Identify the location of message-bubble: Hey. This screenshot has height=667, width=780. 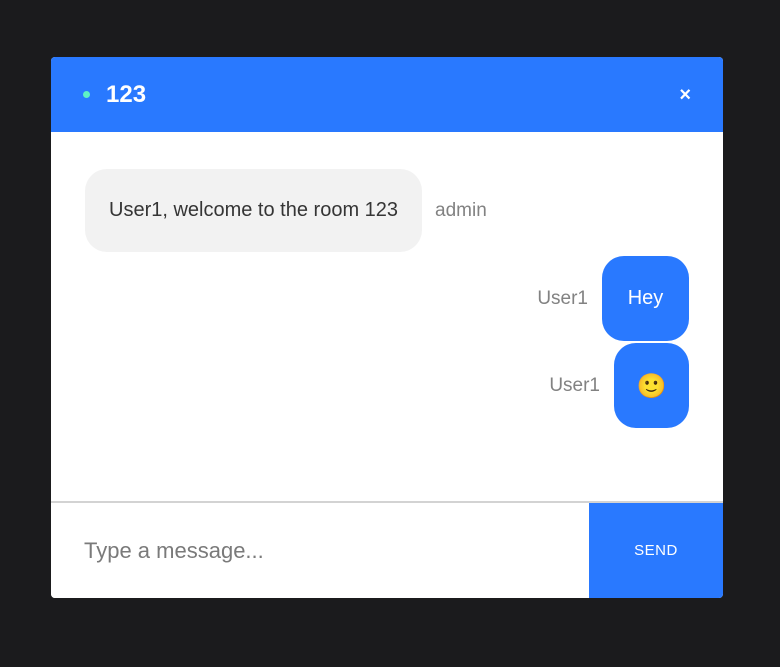
(645, 298).